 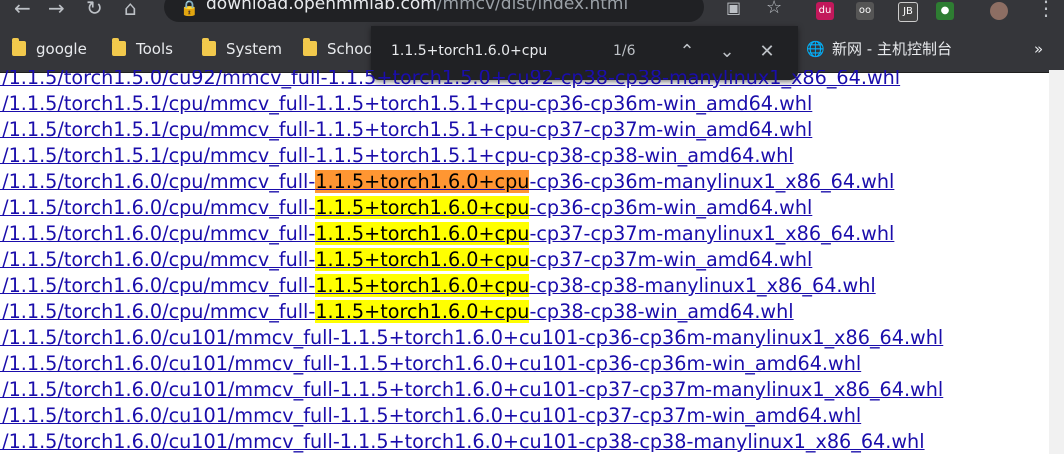 What do you see at coordinates (661, 311) in the screenshot?
I see `link-text-suffix: -cp38-cp38-win_amd64.whl` at bounding box center [661, 311].